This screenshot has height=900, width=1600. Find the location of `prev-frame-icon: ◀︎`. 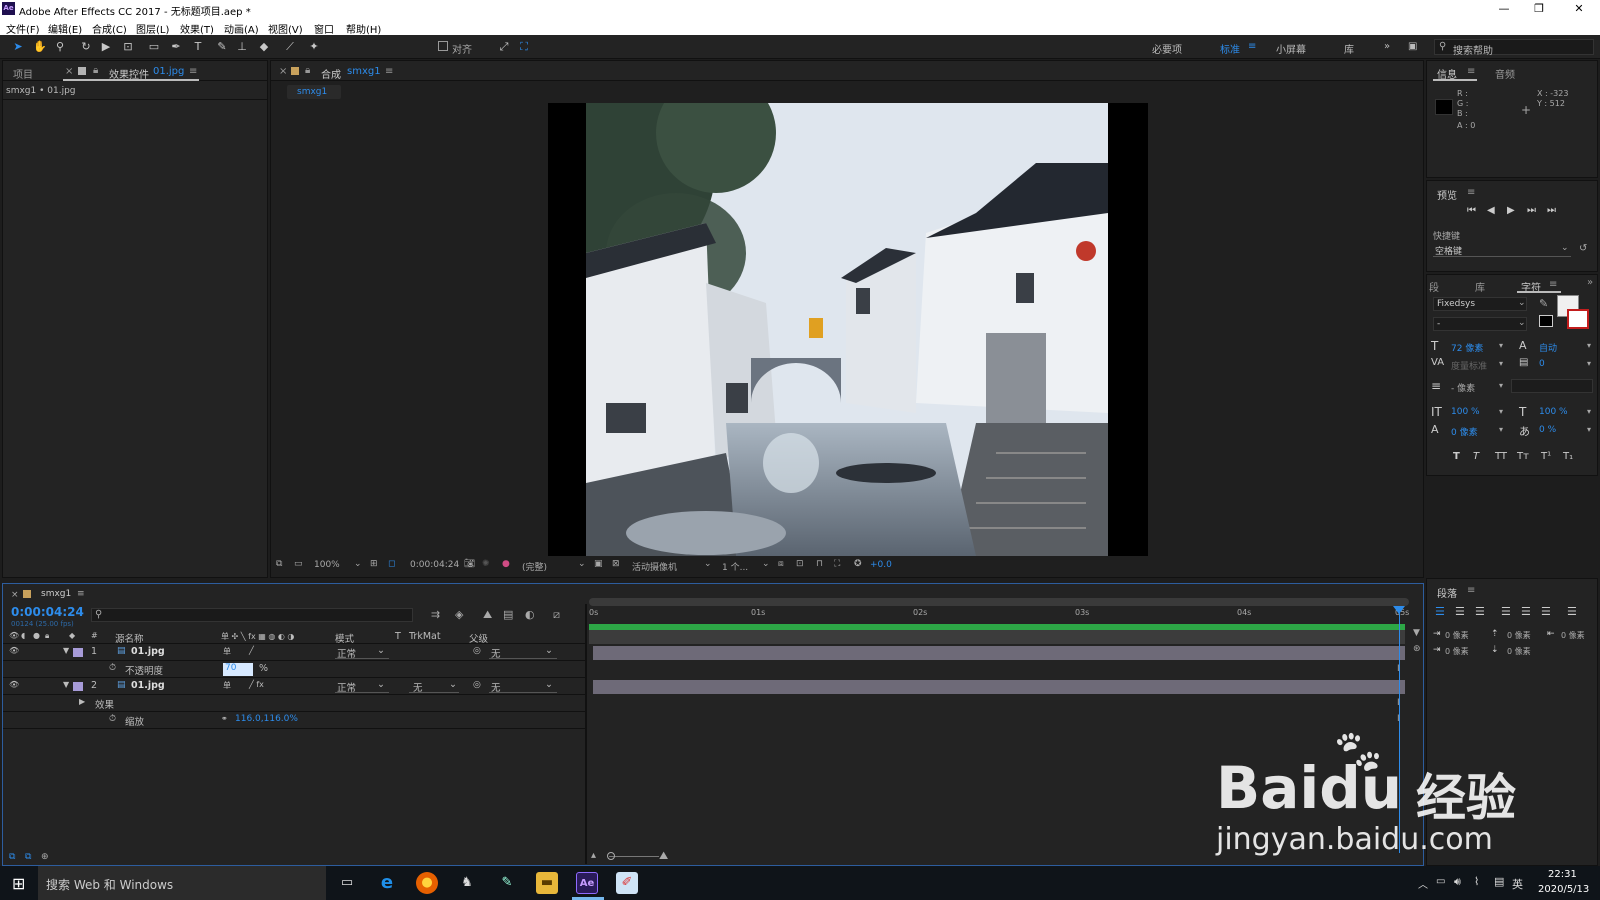

prev-frame-icon: ◀︎ is located at coordinates (1491, 210).